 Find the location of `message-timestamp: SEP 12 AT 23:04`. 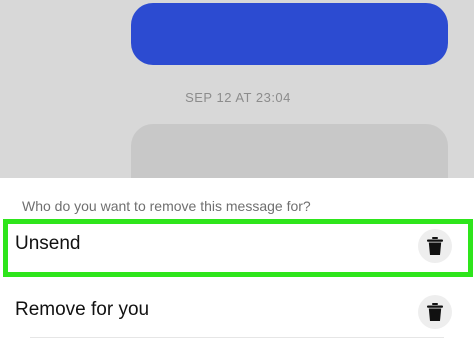

message-timestamp: SEP 12 AT 23:04 is located at coordinates (237, 97).